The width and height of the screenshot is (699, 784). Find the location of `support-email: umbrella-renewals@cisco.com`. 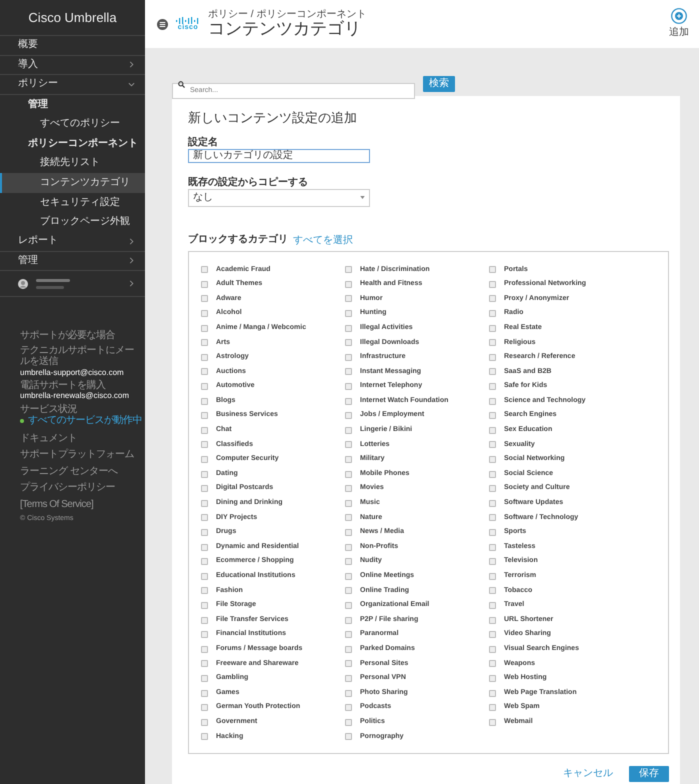

support-email: umbrella-renewals@cisco.com is located at coordinates (81, 395).